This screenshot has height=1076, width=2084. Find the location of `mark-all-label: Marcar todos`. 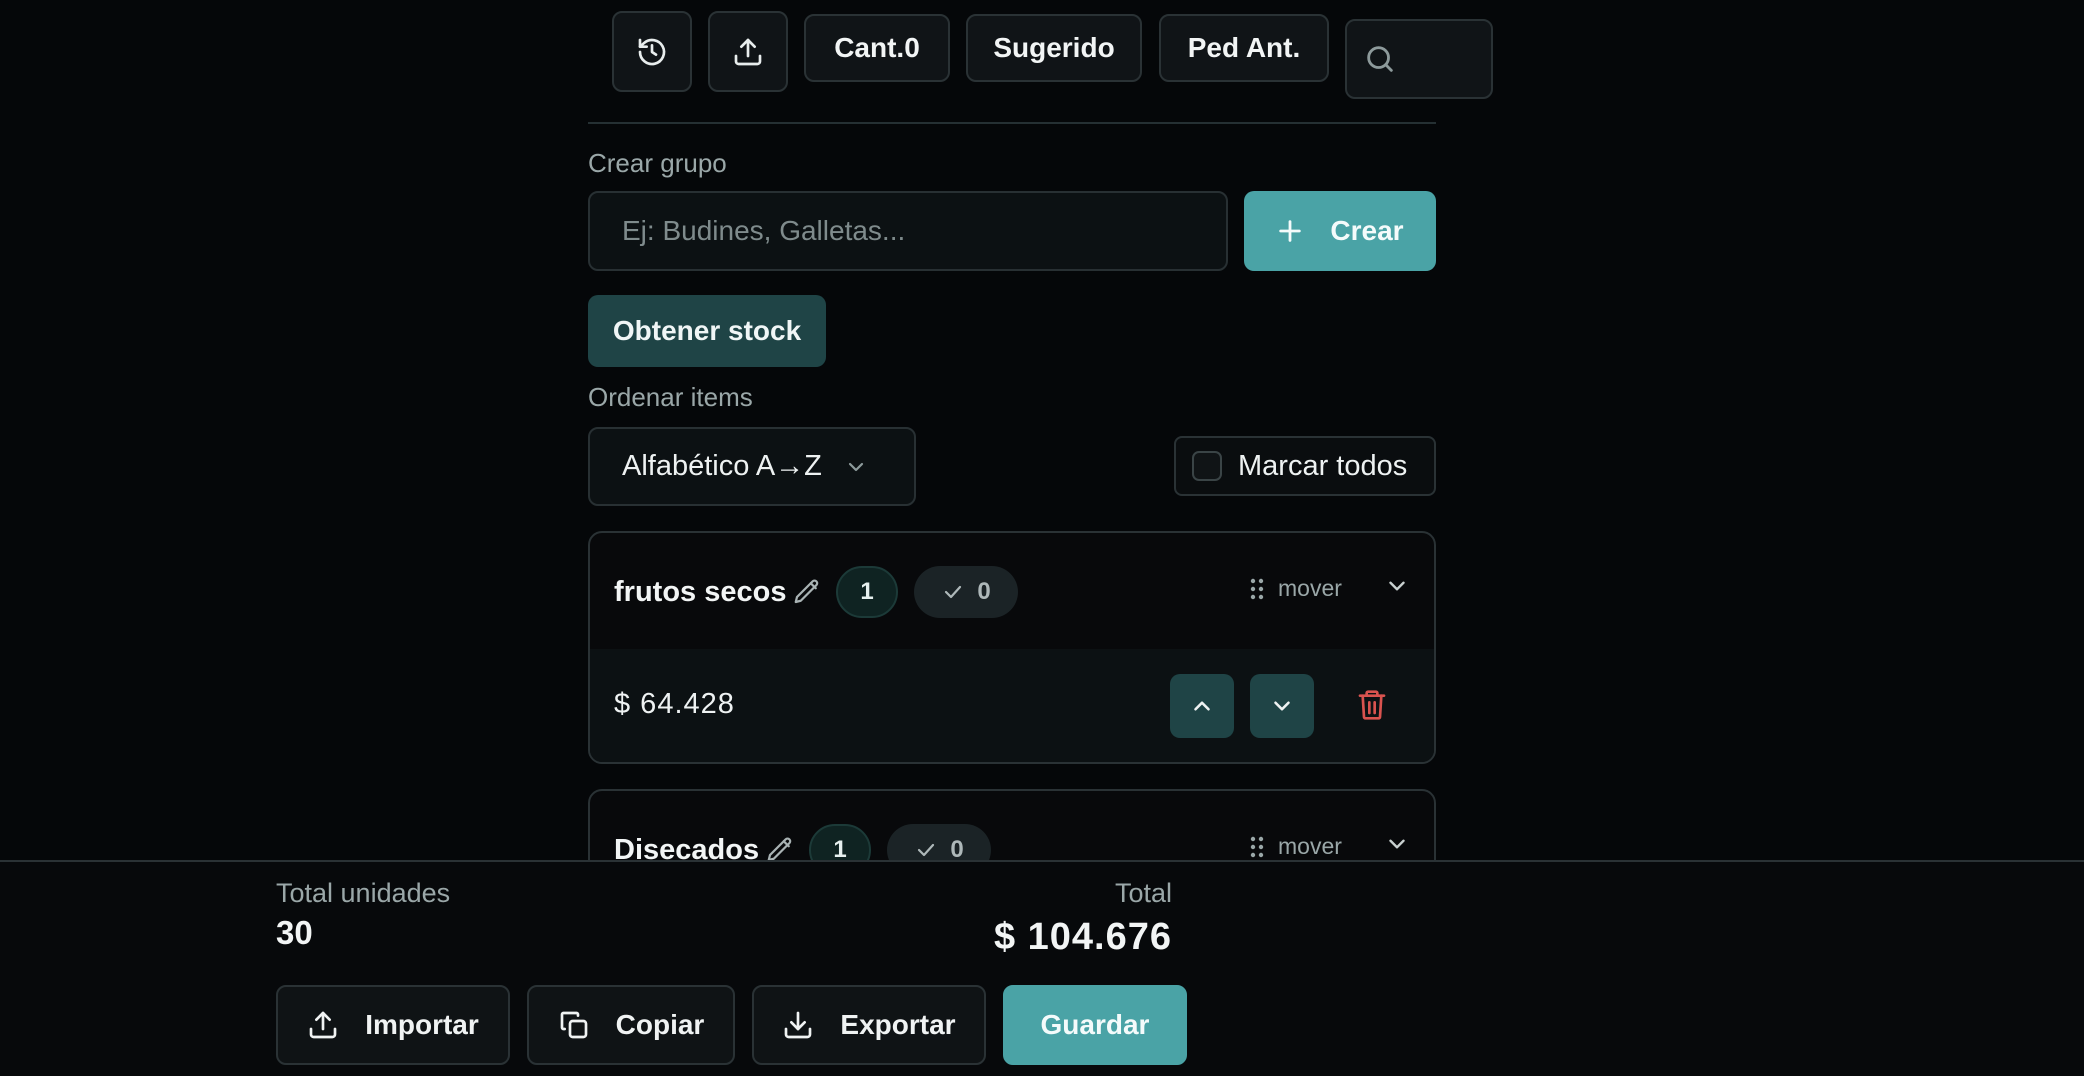

mark-all-label: Marcar todos is located at coordinates (1323, 465).